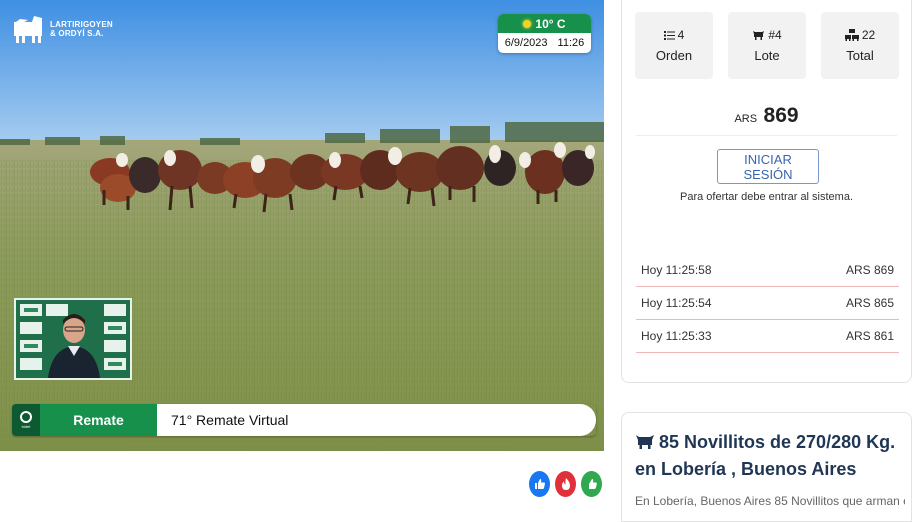 The image size is (915, 522). Describe the element at coordinates (869, 336) in the screenshot. I see `bid-amount: ARS 861` at that location.